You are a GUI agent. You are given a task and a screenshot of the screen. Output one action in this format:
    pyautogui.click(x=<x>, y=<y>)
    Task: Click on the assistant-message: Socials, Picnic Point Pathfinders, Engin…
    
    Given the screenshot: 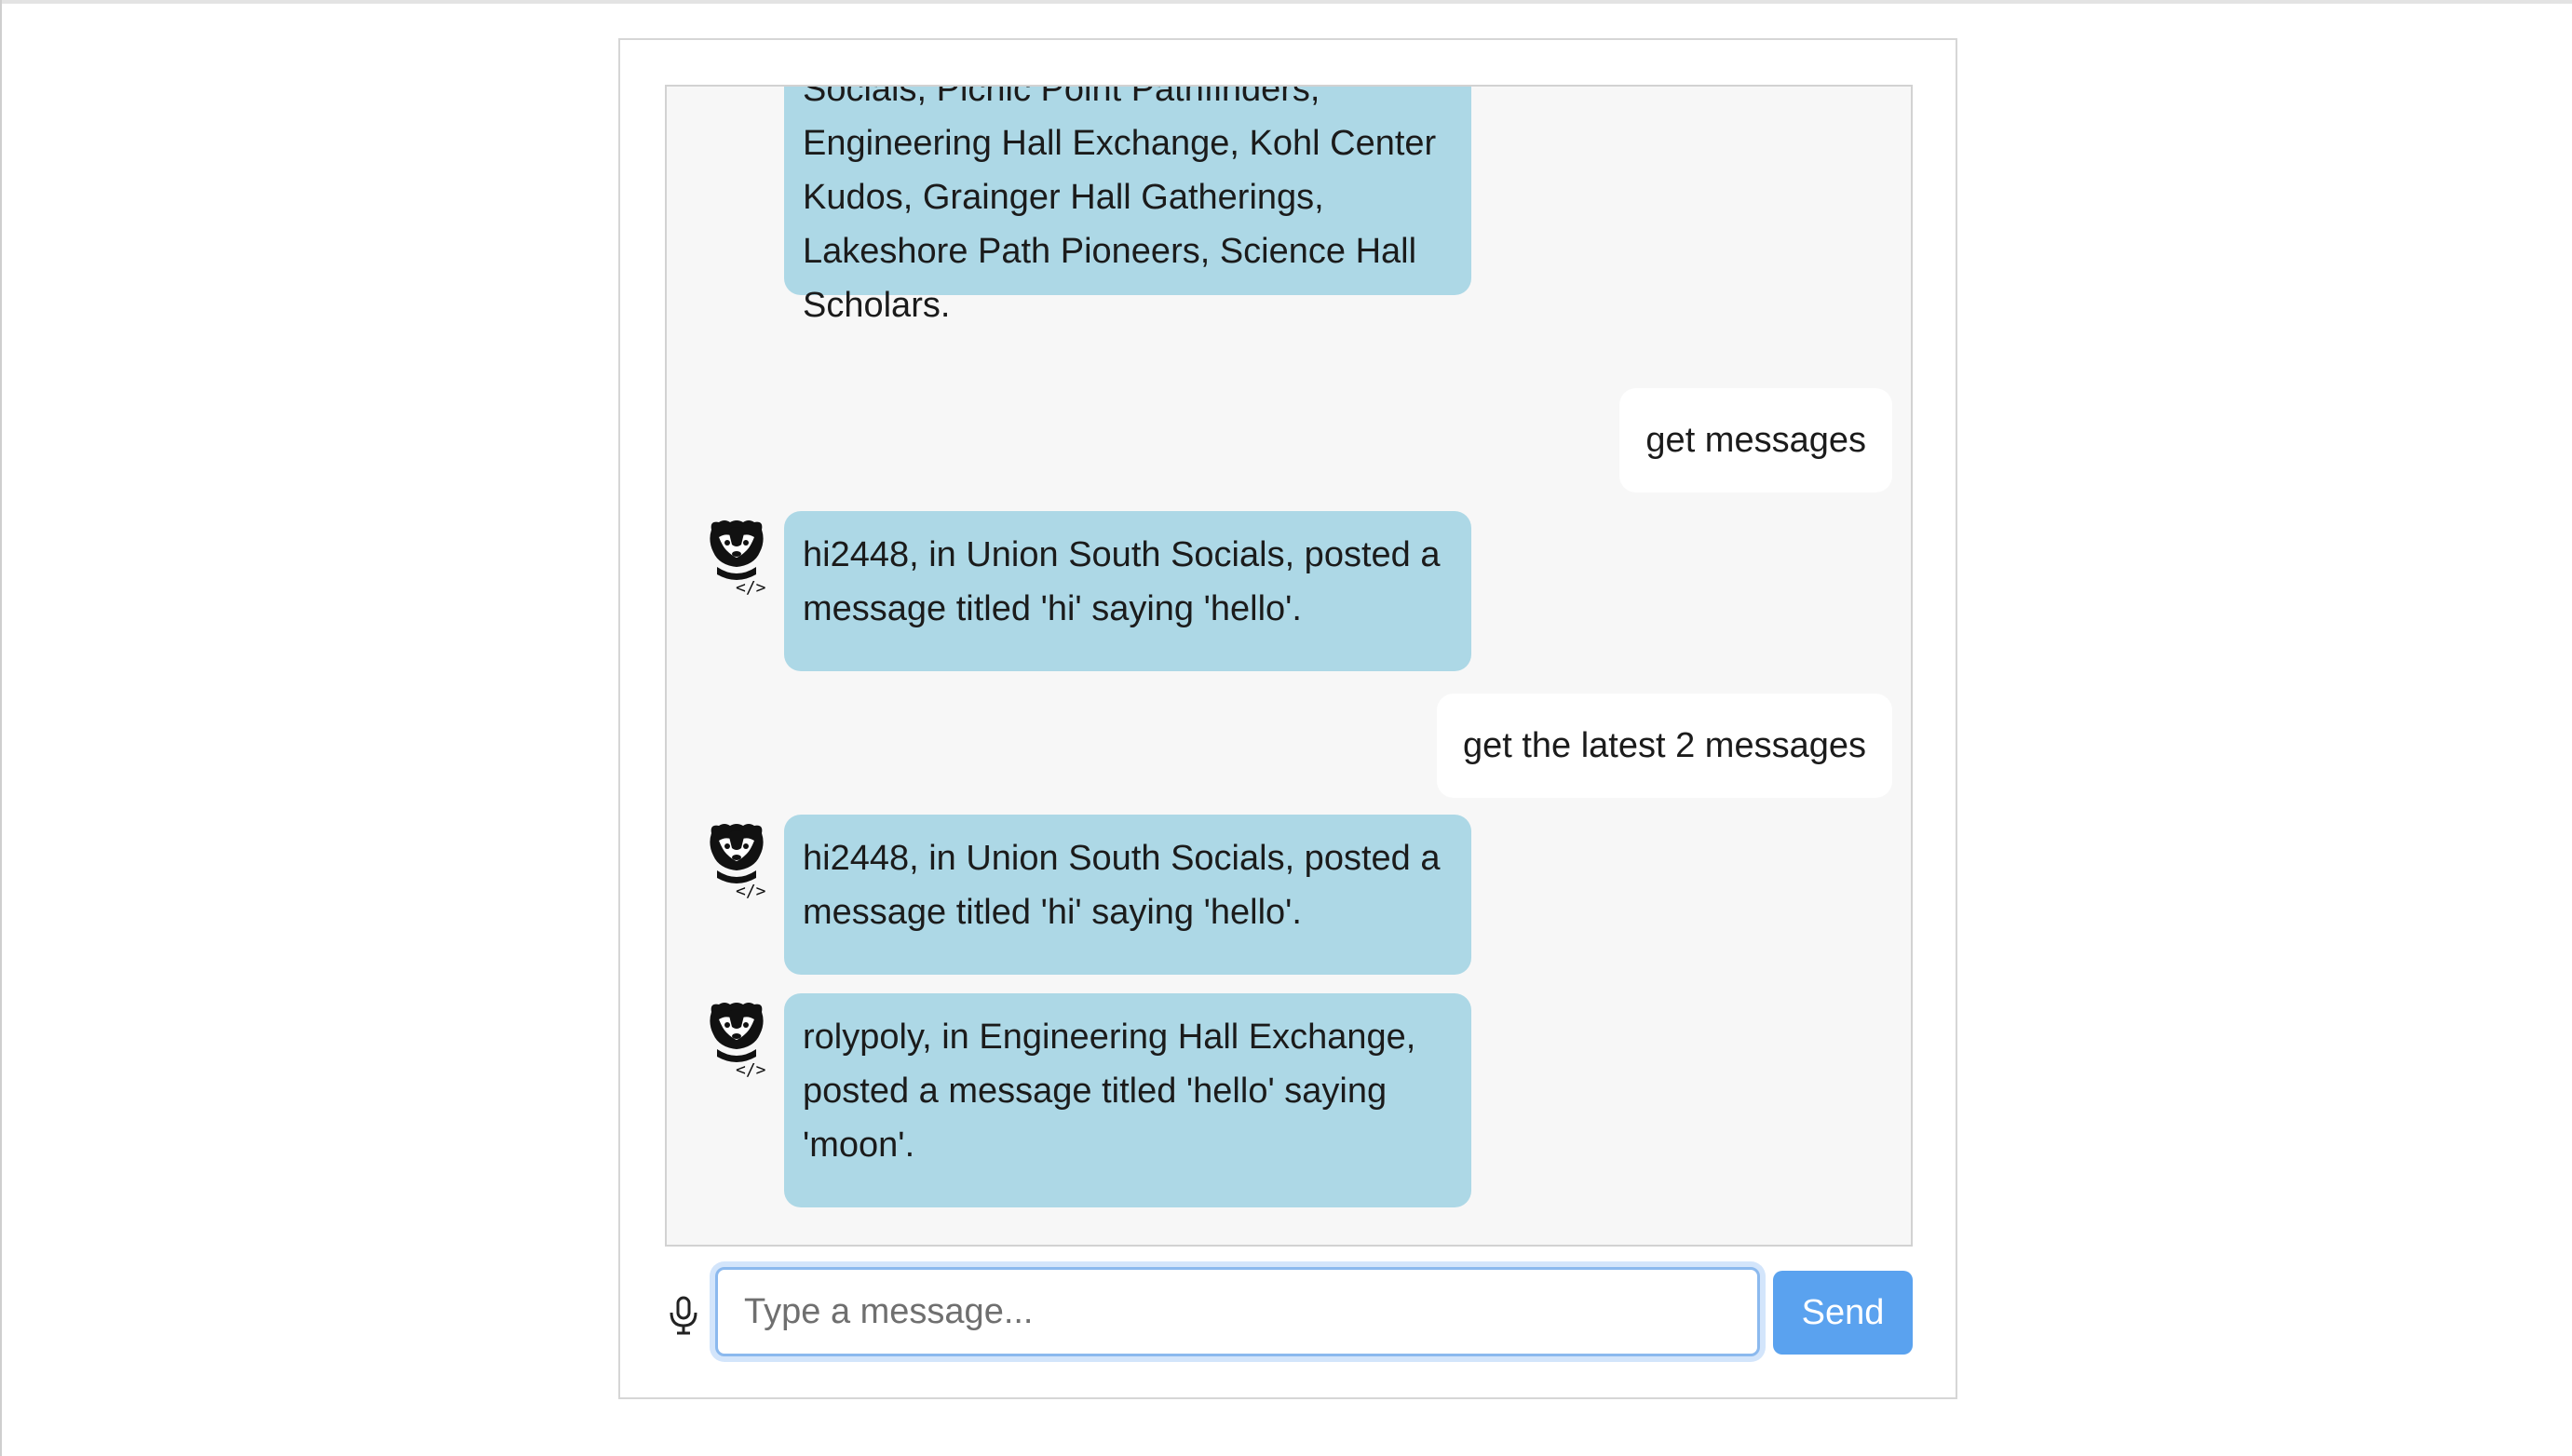 What is the action you would take?
    pyautogui.click(x=1127, y=205)
    